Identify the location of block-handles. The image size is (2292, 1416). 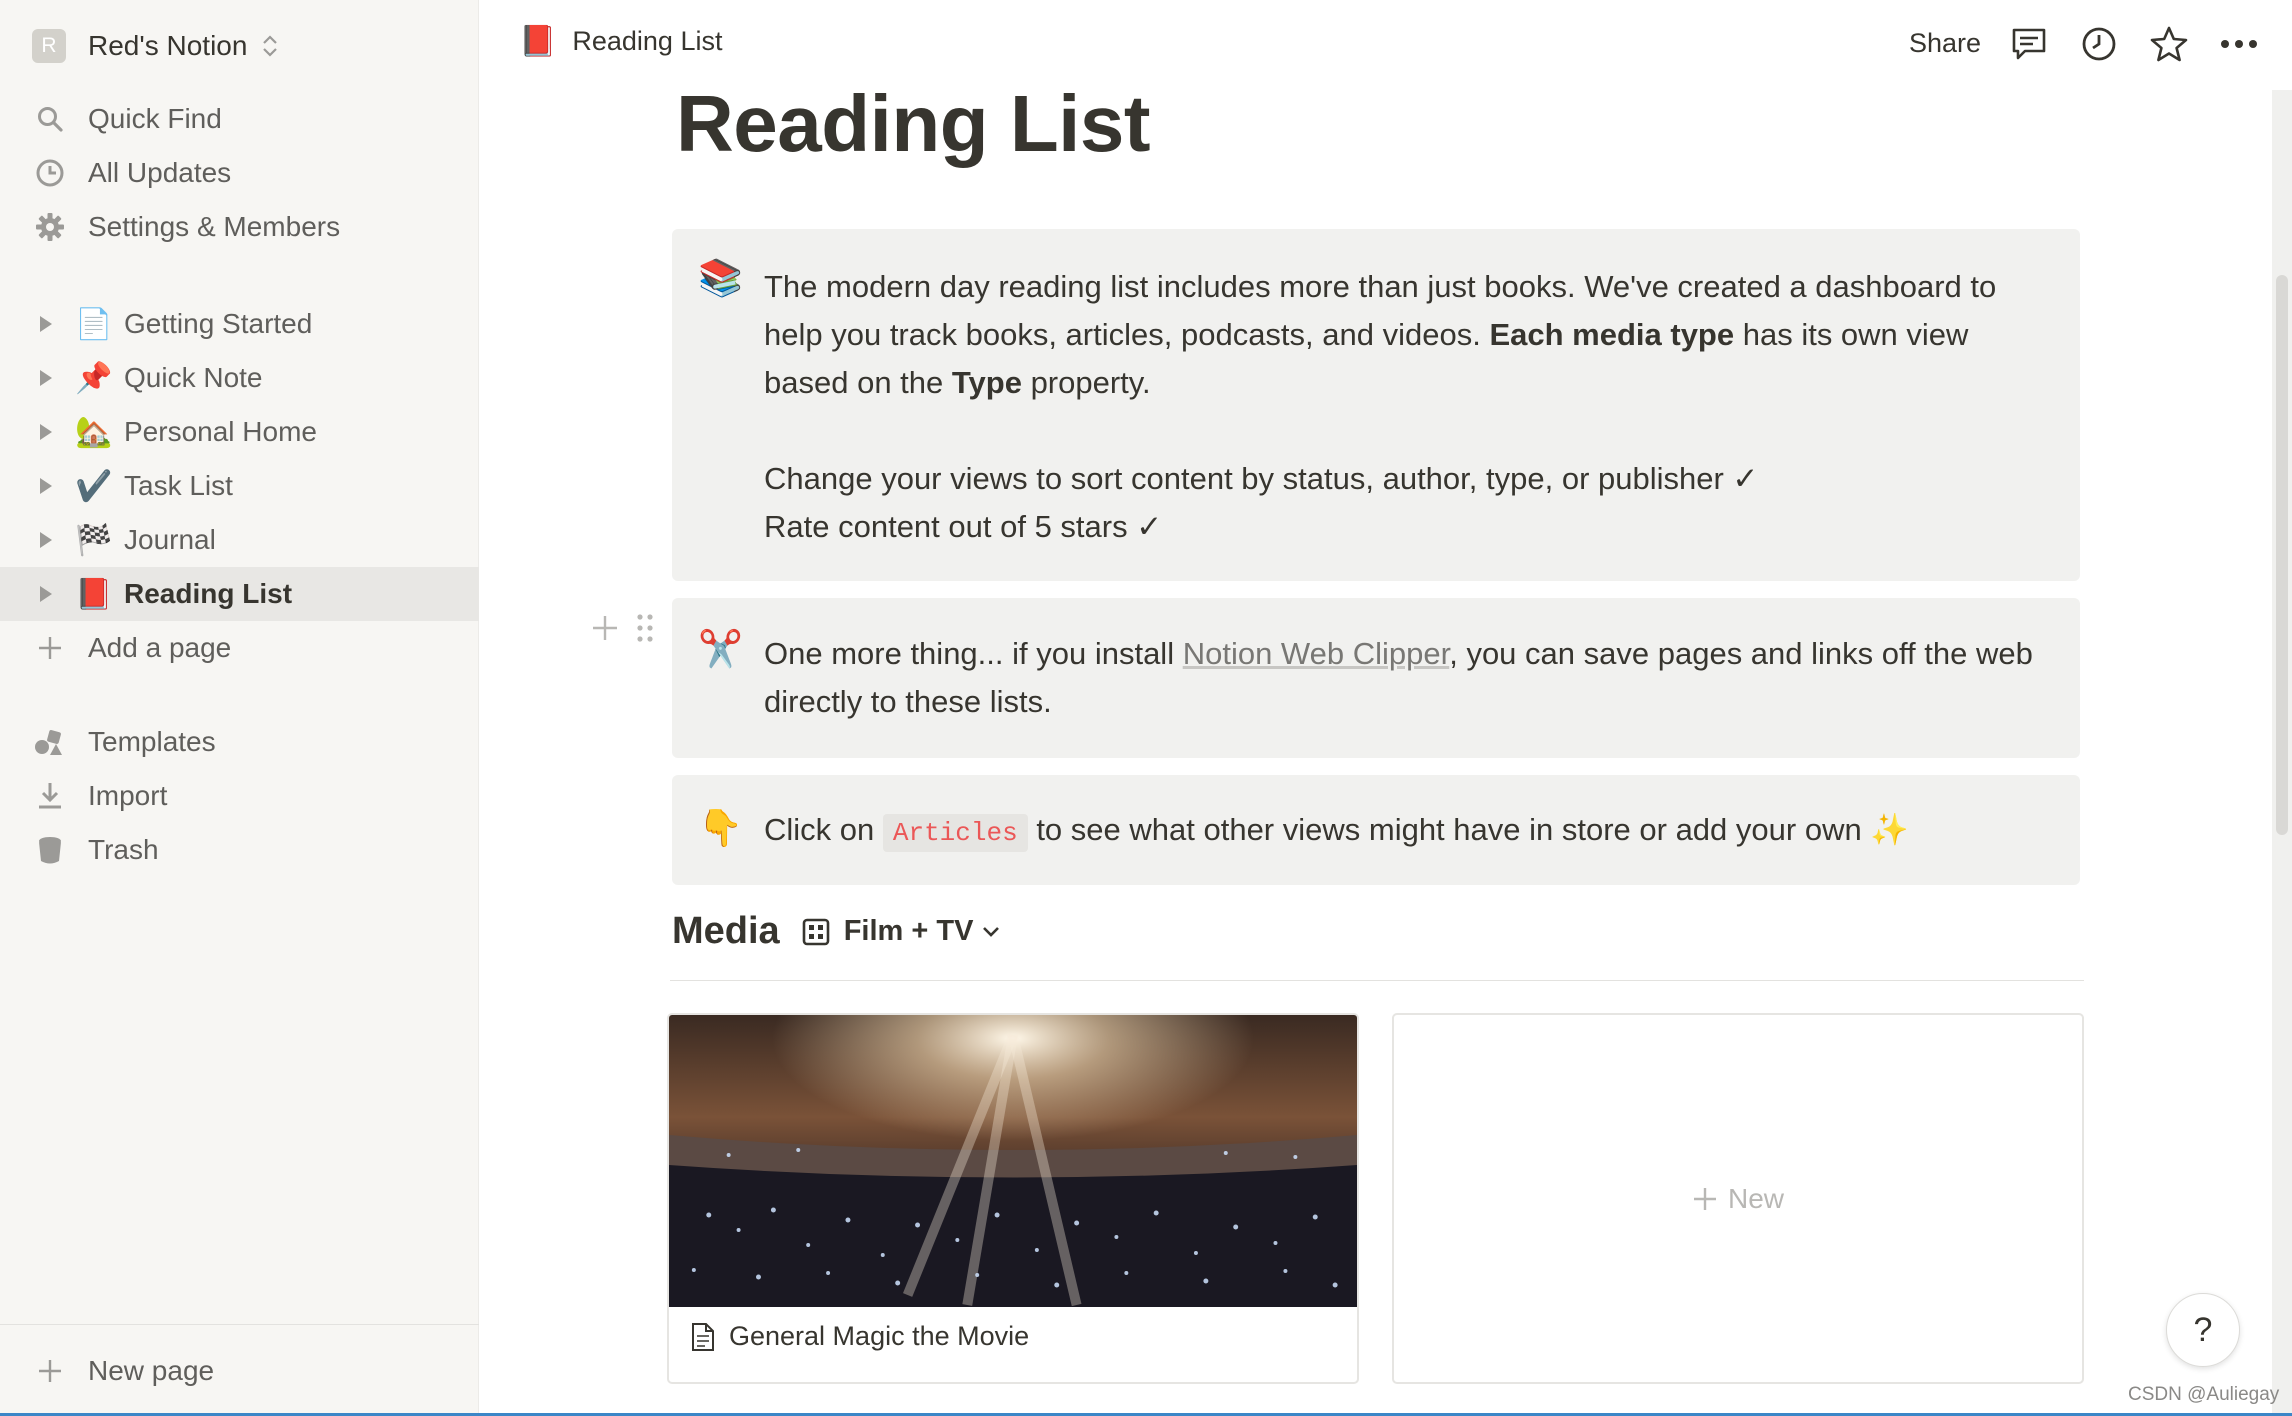
(622, 630).